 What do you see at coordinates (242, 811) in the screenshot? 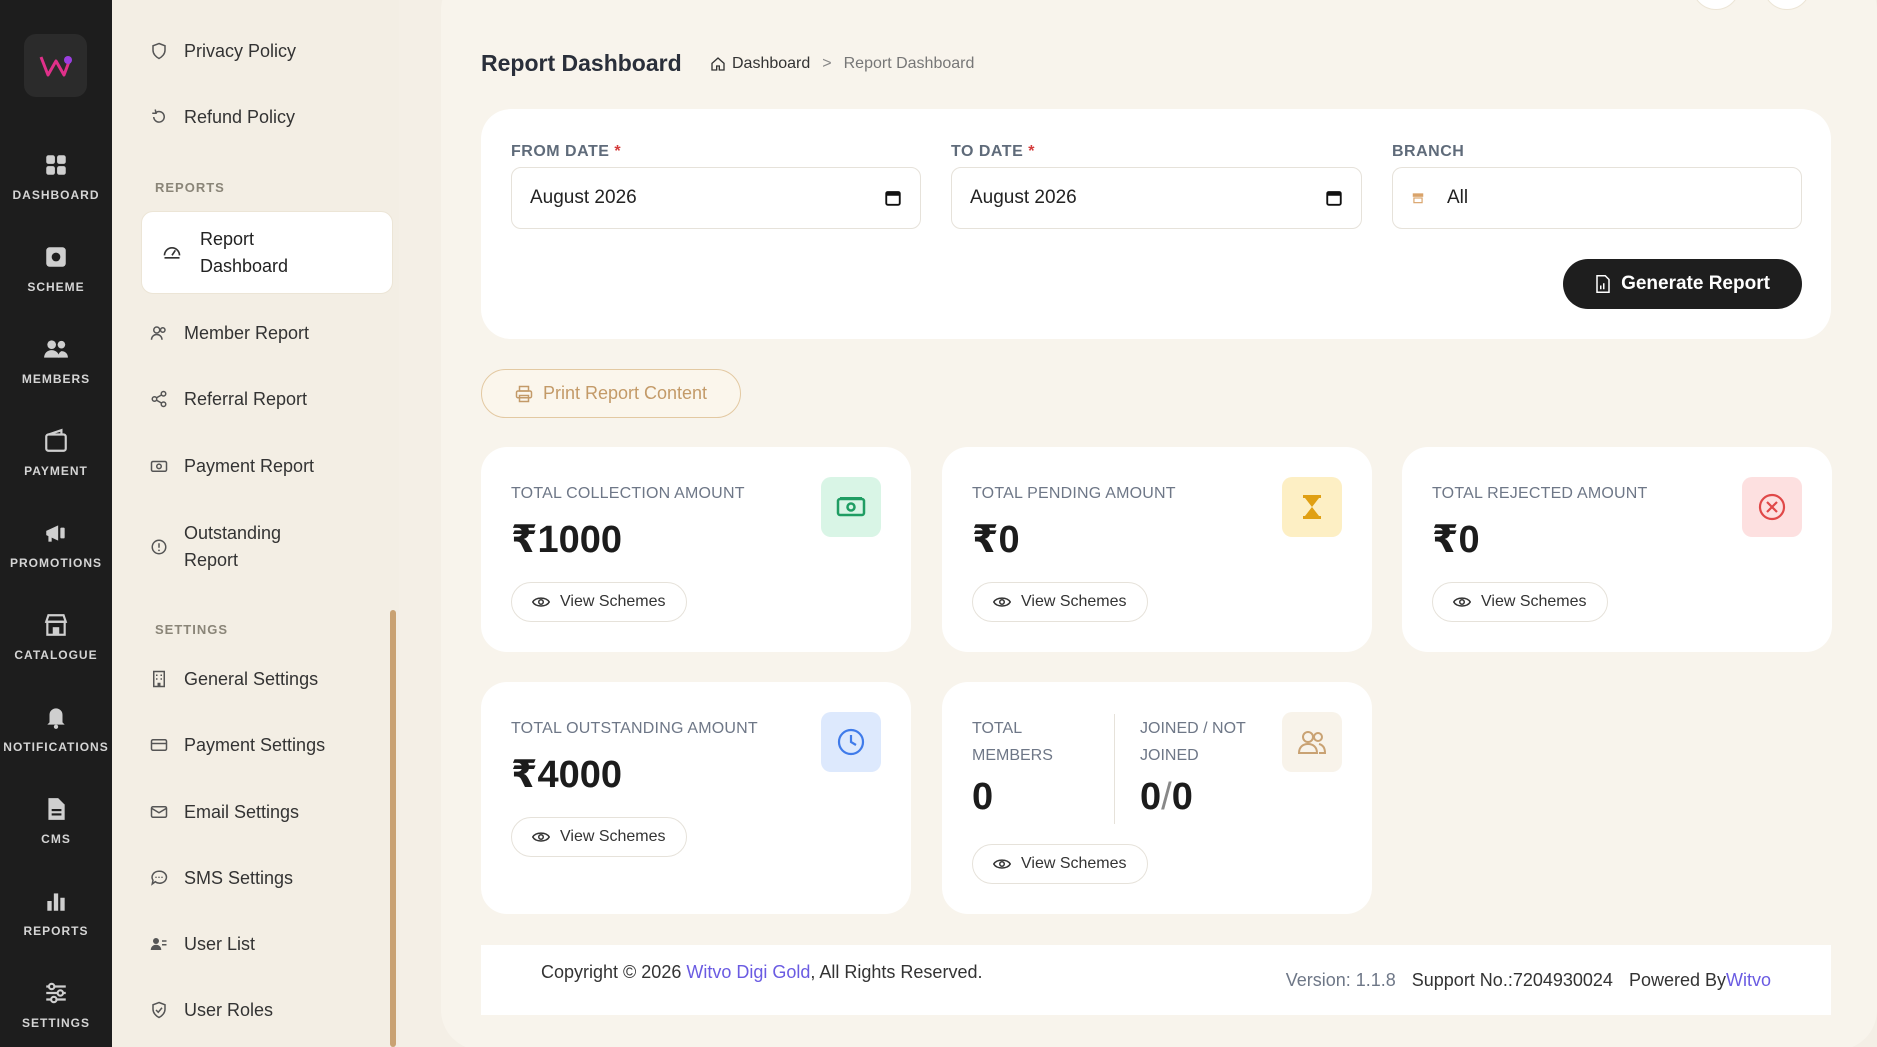
I see `sidebar-item-label: Email Settings` at bounding box center [242, 811].